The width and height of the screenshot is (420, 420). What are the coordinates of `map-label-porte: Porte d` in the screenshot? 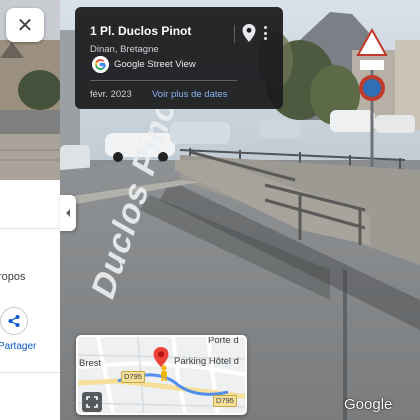 It's located at (223, 340).